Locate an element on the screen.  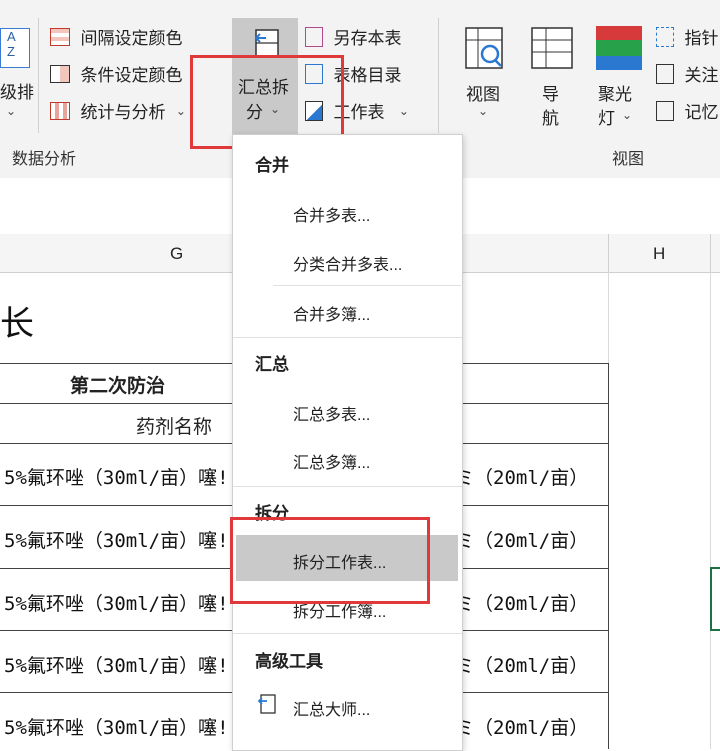
column-header-g: G is located at coordinates (176, 254).